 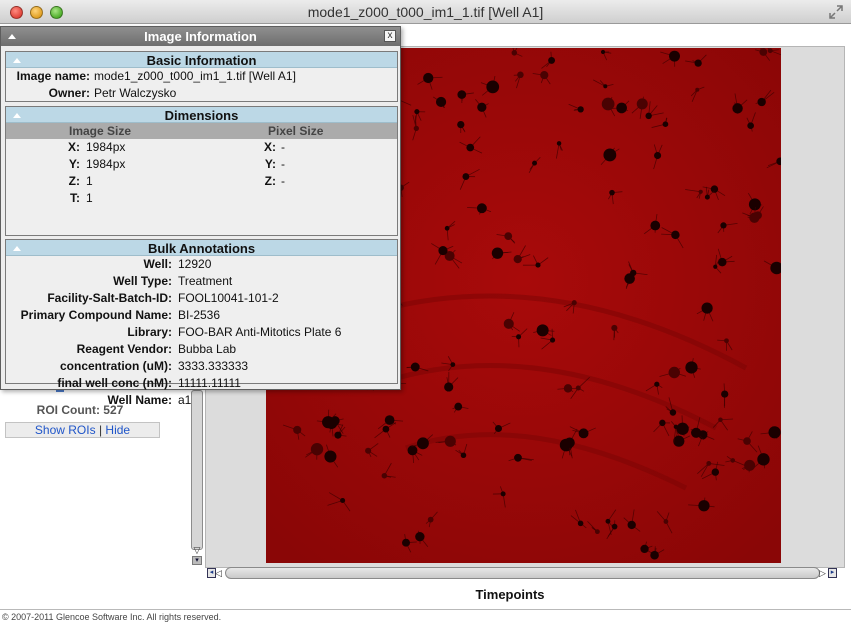 I want to click on section-header: Dimensions, so click(x=201, y=115).